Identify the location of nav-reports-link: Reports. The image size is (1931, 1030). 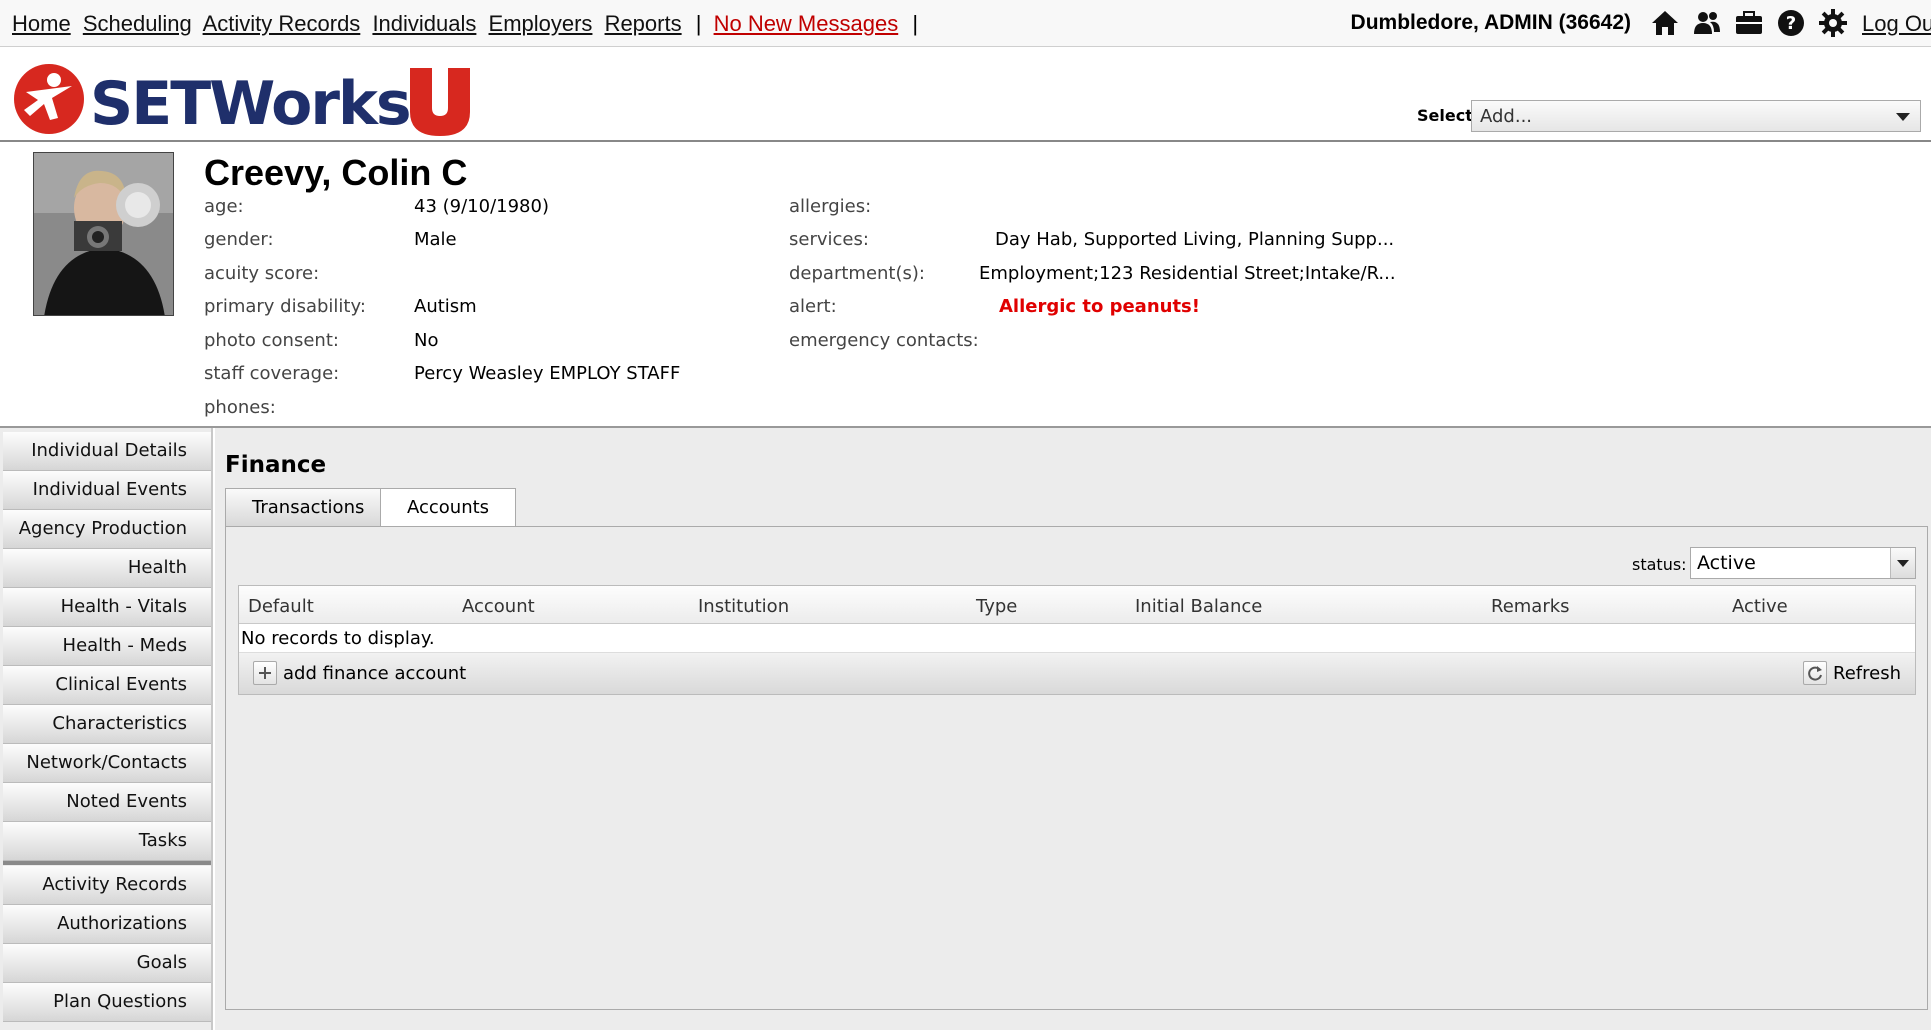
(643, 23).